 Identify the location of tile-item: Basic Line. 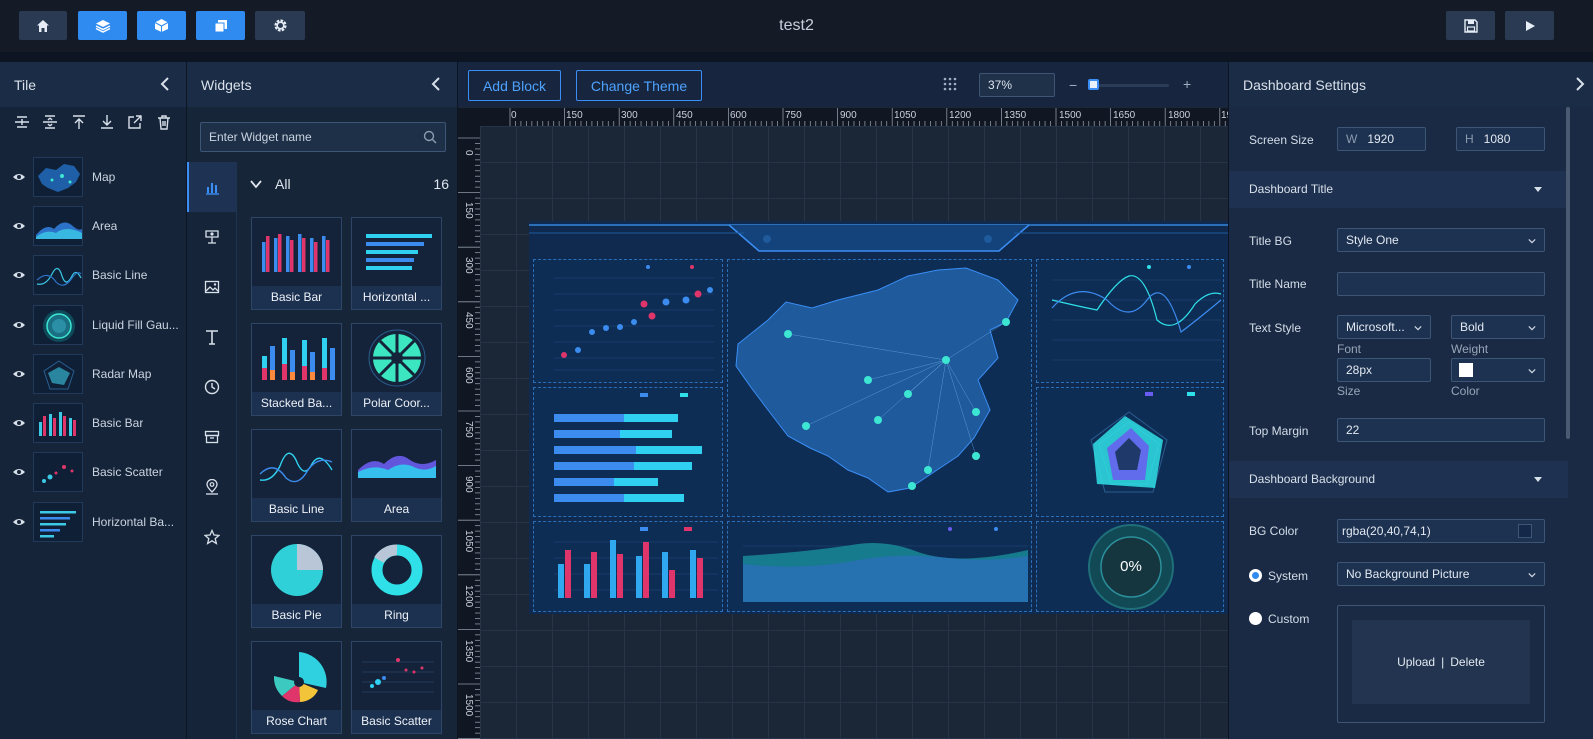
(93, 275).